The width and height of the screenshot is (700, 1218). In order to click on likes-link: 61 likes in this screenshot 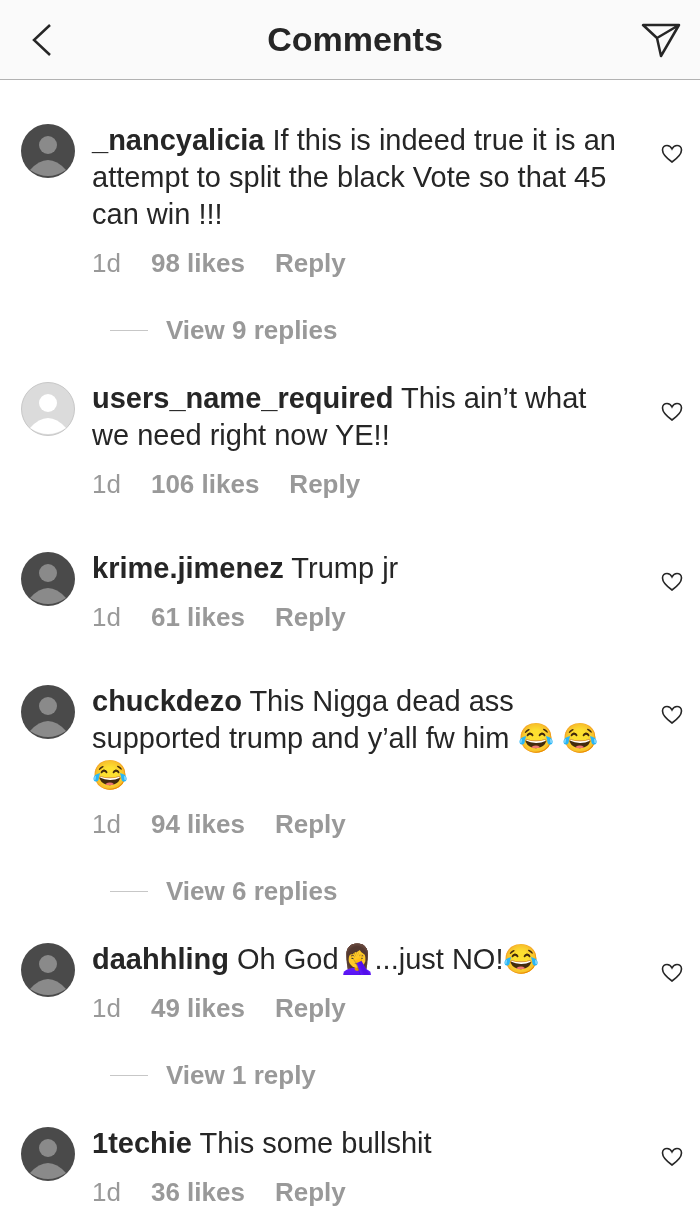, I will do `click(197, 617)`.